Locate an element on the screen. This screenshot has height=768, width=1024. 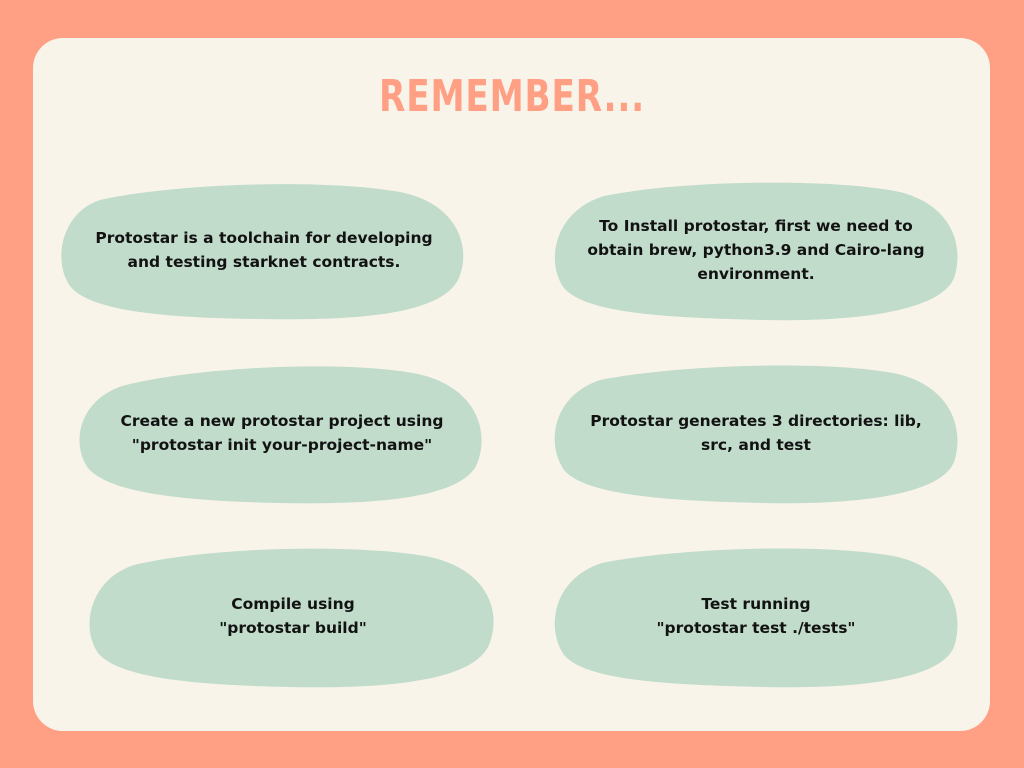
note-text: Test running "protostar test ./tests" is located at coordinates (756, 616).